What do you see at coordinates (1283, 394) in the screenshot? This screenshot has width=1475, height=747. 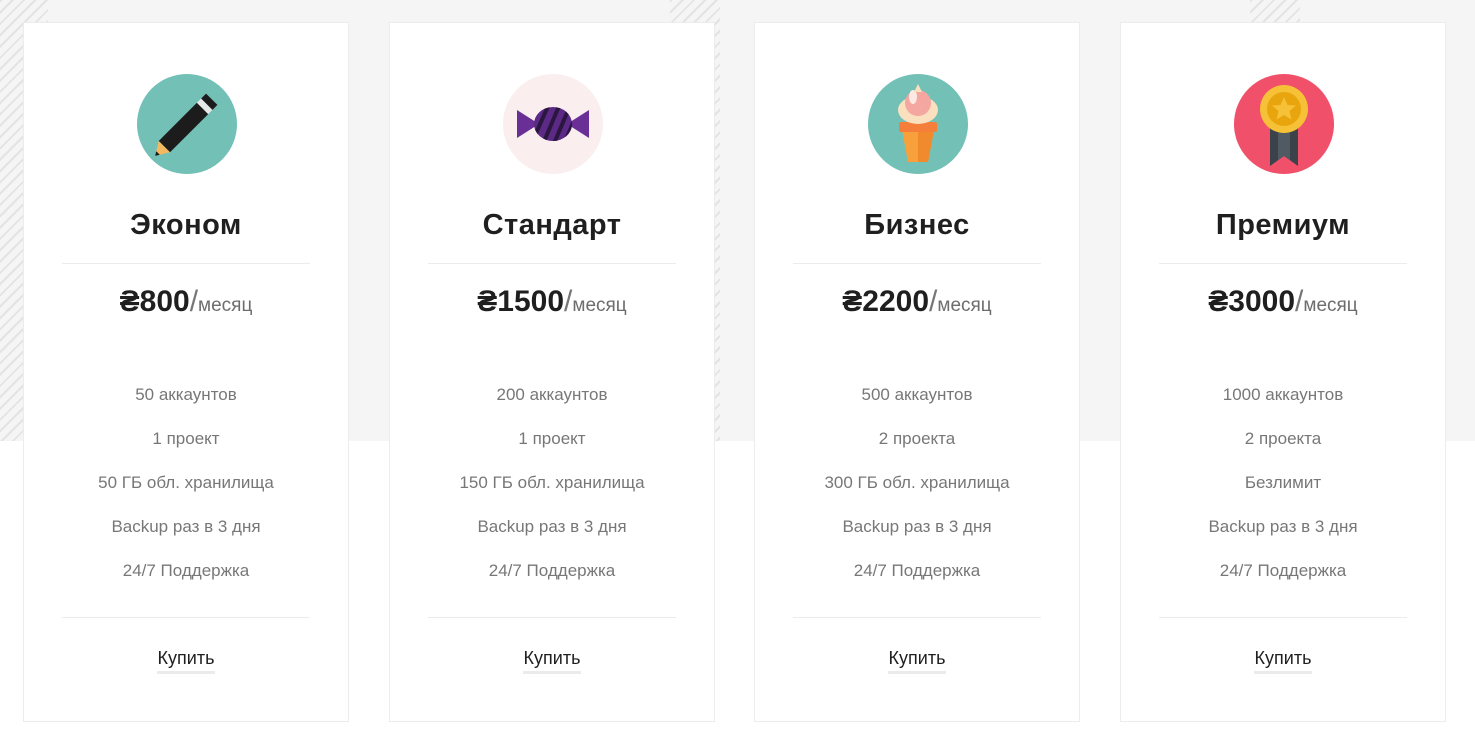 I see `feature-item: 1000 аккаунтов` at bounding box center [1283, 394].